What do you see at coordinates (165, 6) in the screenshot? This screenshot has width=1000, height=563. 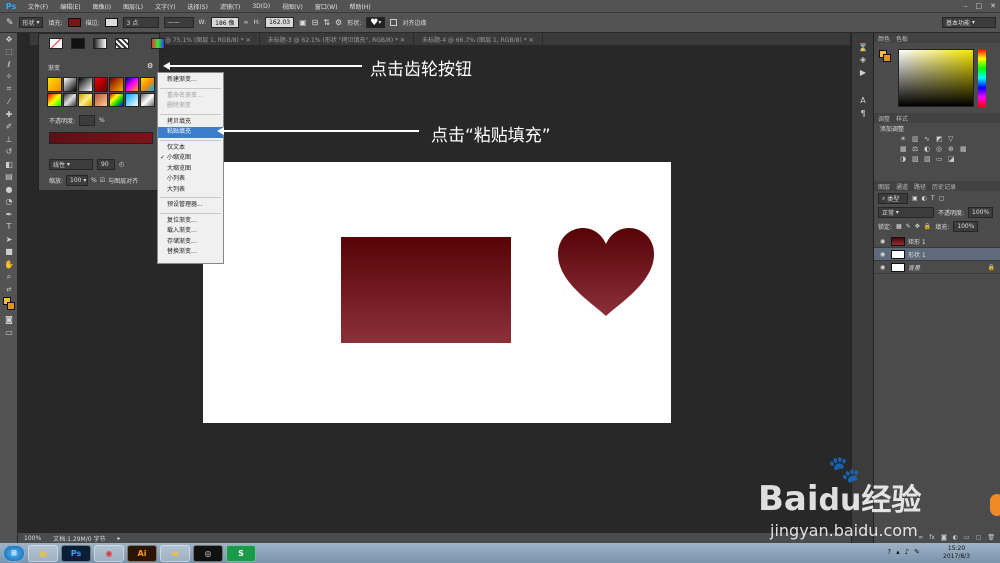 I see `menu-type: 文字(Y)` at bounding box center [165, 6].